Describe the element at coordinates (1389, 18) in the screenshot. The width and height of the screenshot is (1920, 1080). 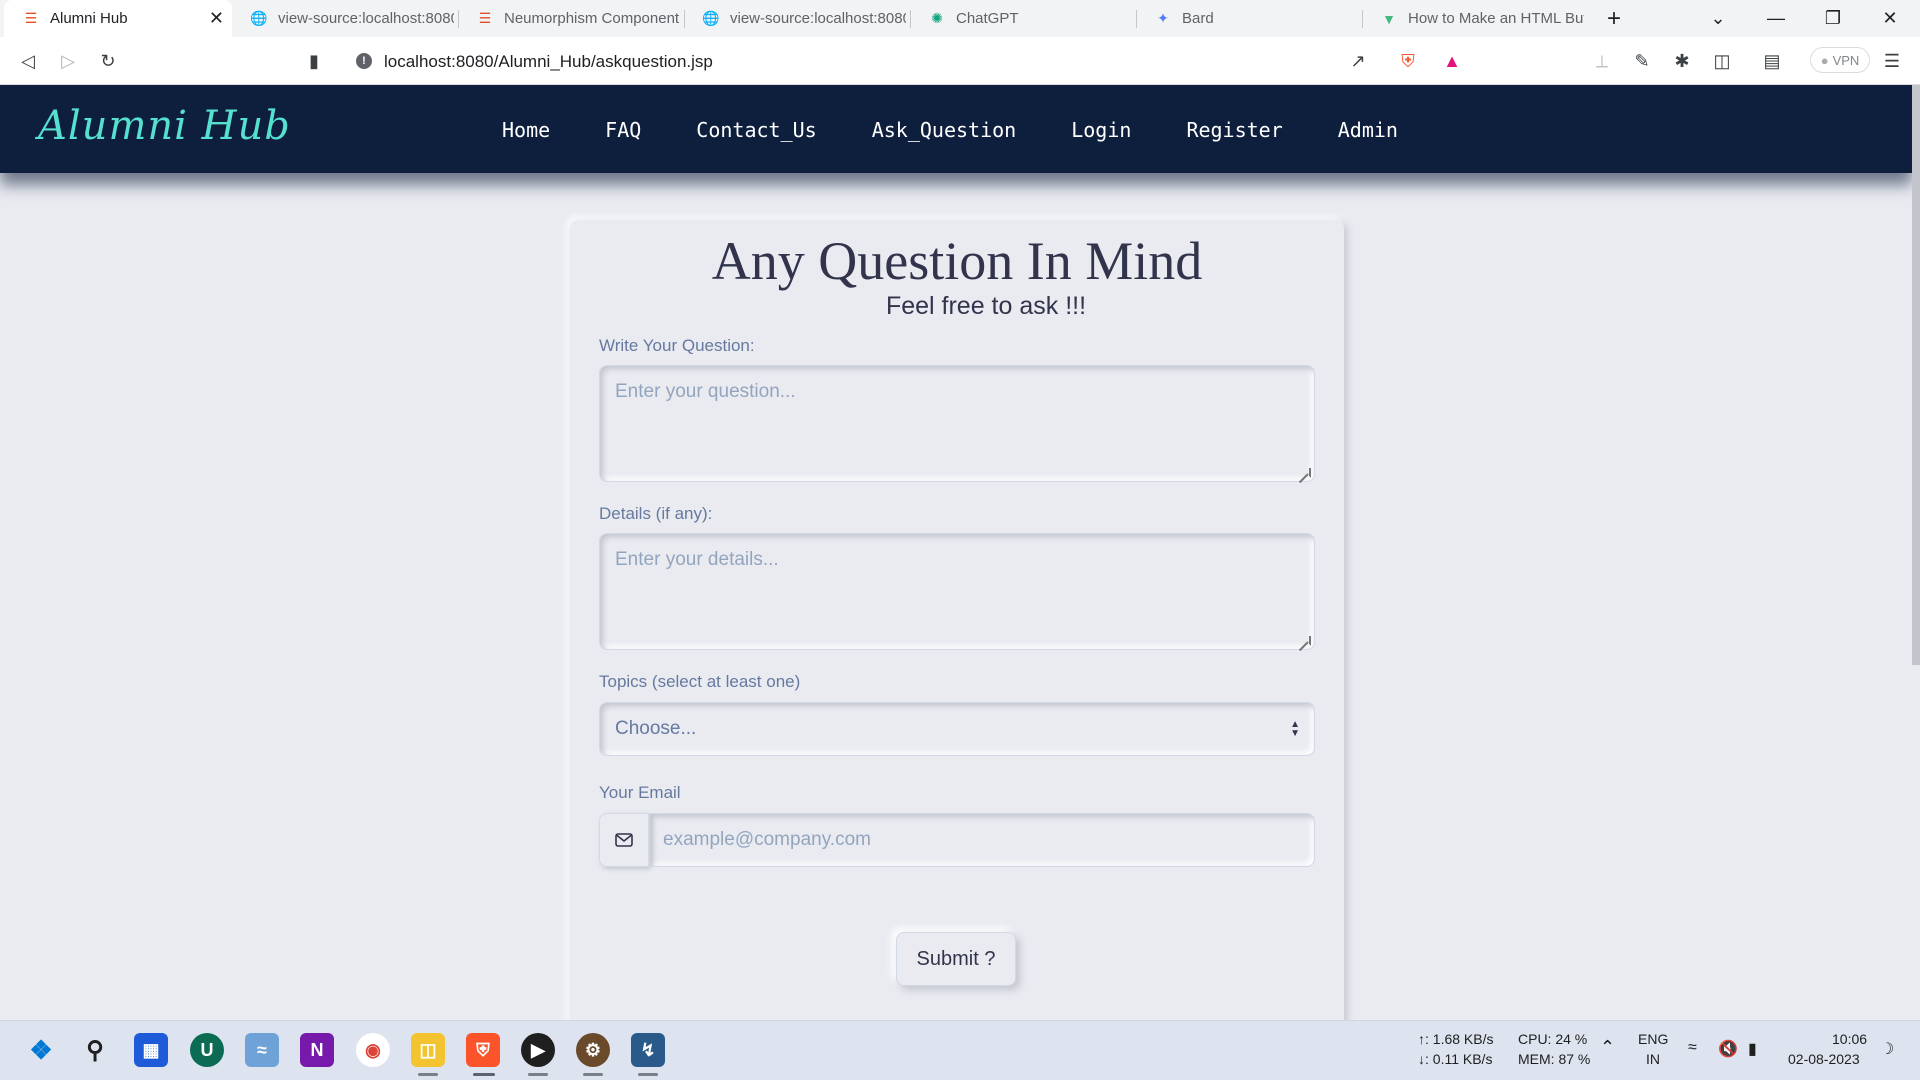
I see `vue-icon: ▼` at that location.